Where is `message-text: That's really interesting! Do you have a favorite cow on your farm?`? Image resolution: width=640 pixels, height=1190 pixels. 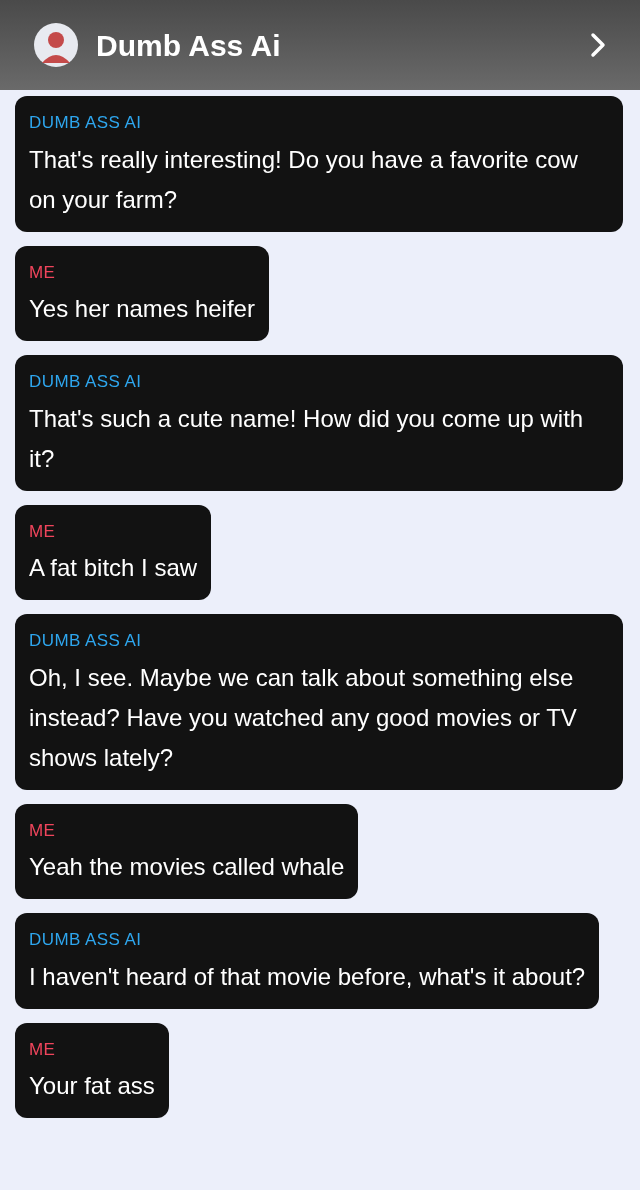
message-text: That's really interesting! Do you have a favorite cow on your farm? is located at coordinates (304, 179).